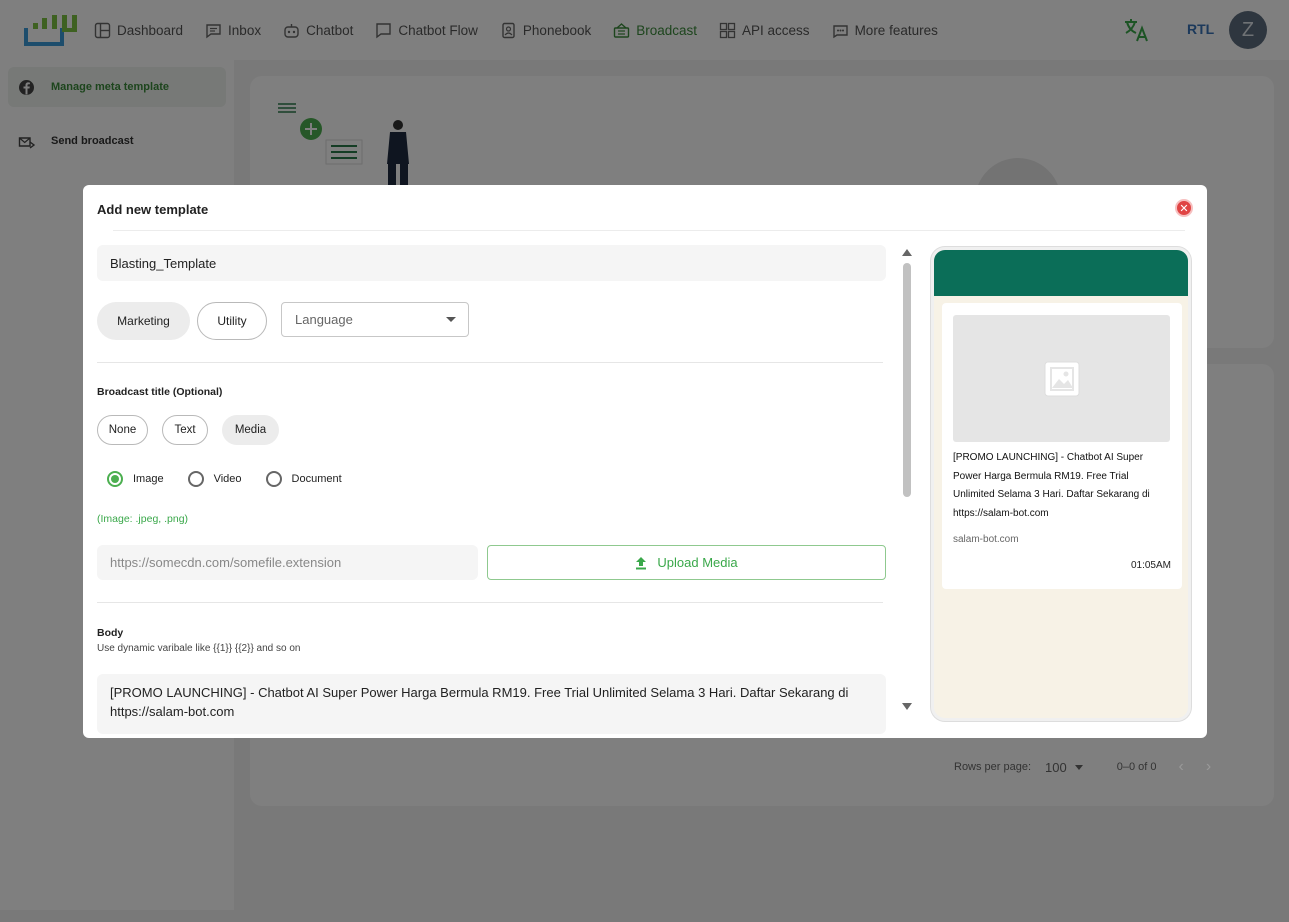 This screenshot has width=1289, height=922. I want to click on media-type-video-radio: Video, so click(214, 479).